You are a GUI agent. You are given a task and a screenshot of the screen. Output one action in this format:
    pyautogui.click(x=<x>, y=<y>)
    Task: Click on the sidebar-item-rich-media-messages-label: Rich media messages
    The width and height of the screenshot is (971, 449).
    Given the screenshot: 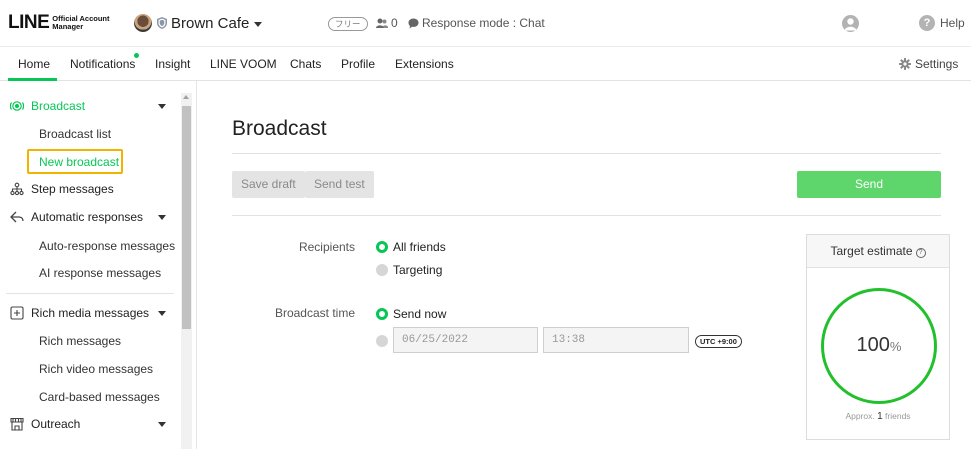 What is the action you would take?
    pyautogui.click(x=90, y=313)
    